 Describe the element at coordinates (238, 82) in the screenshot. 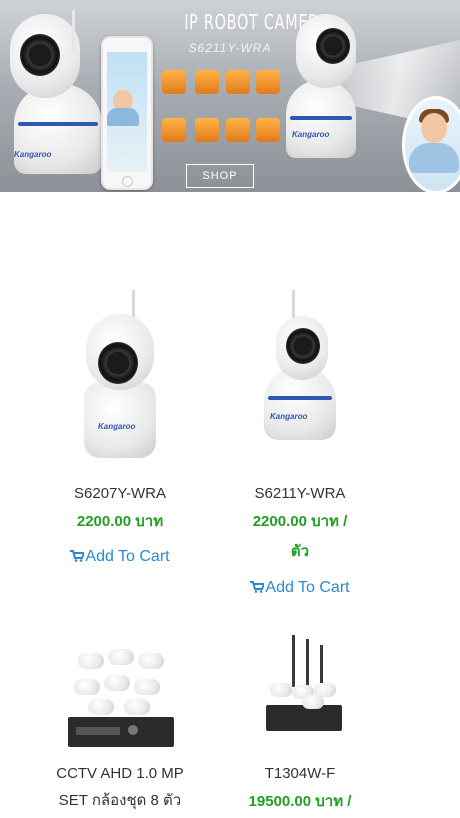

I see `p2p-icon` at that location.